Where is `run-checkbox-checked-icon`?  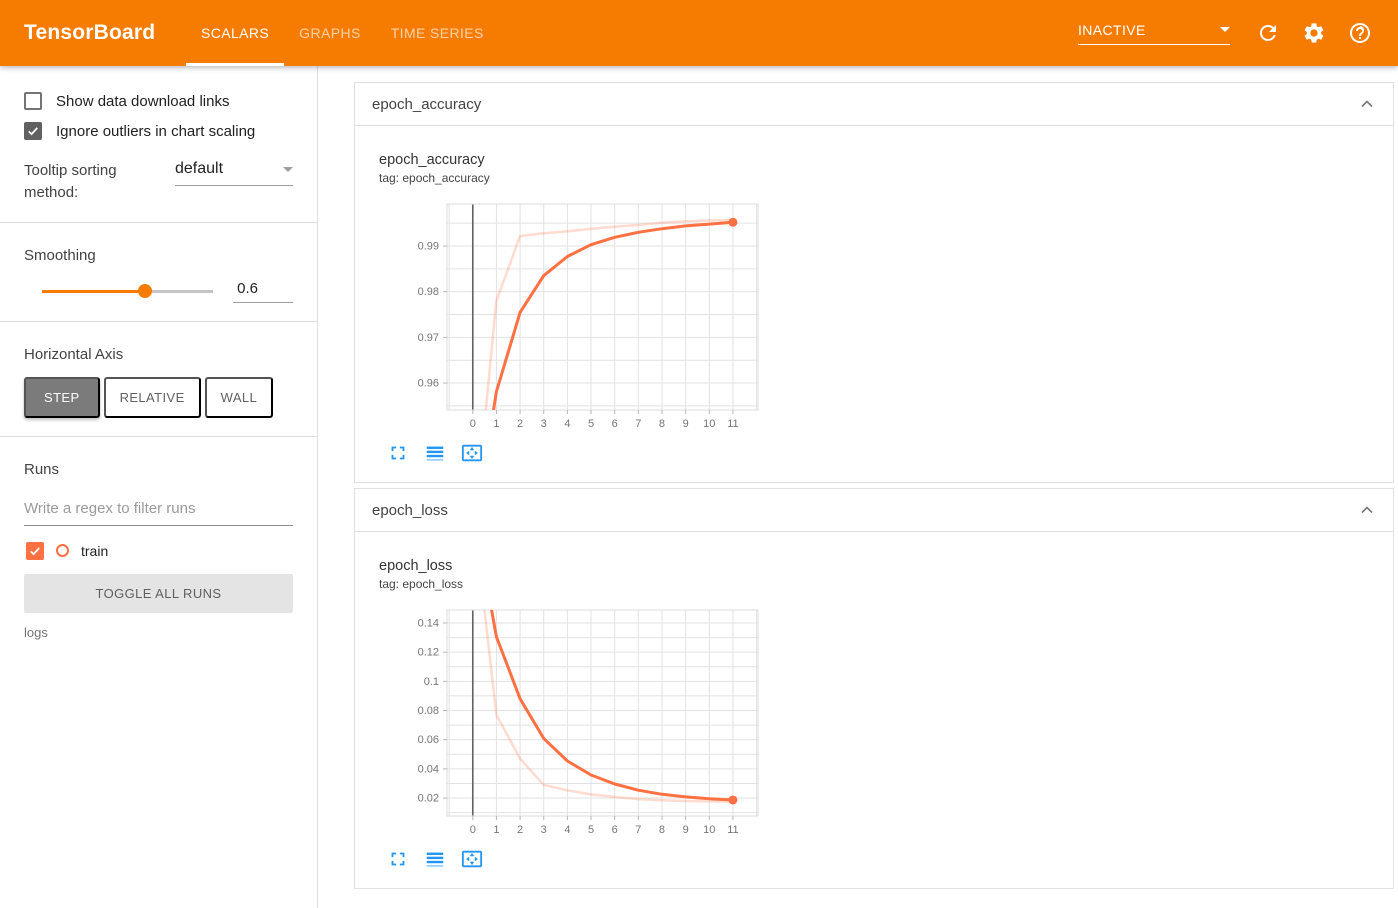
run-checkbox-checked-icon is located at coordinates (35, 550).